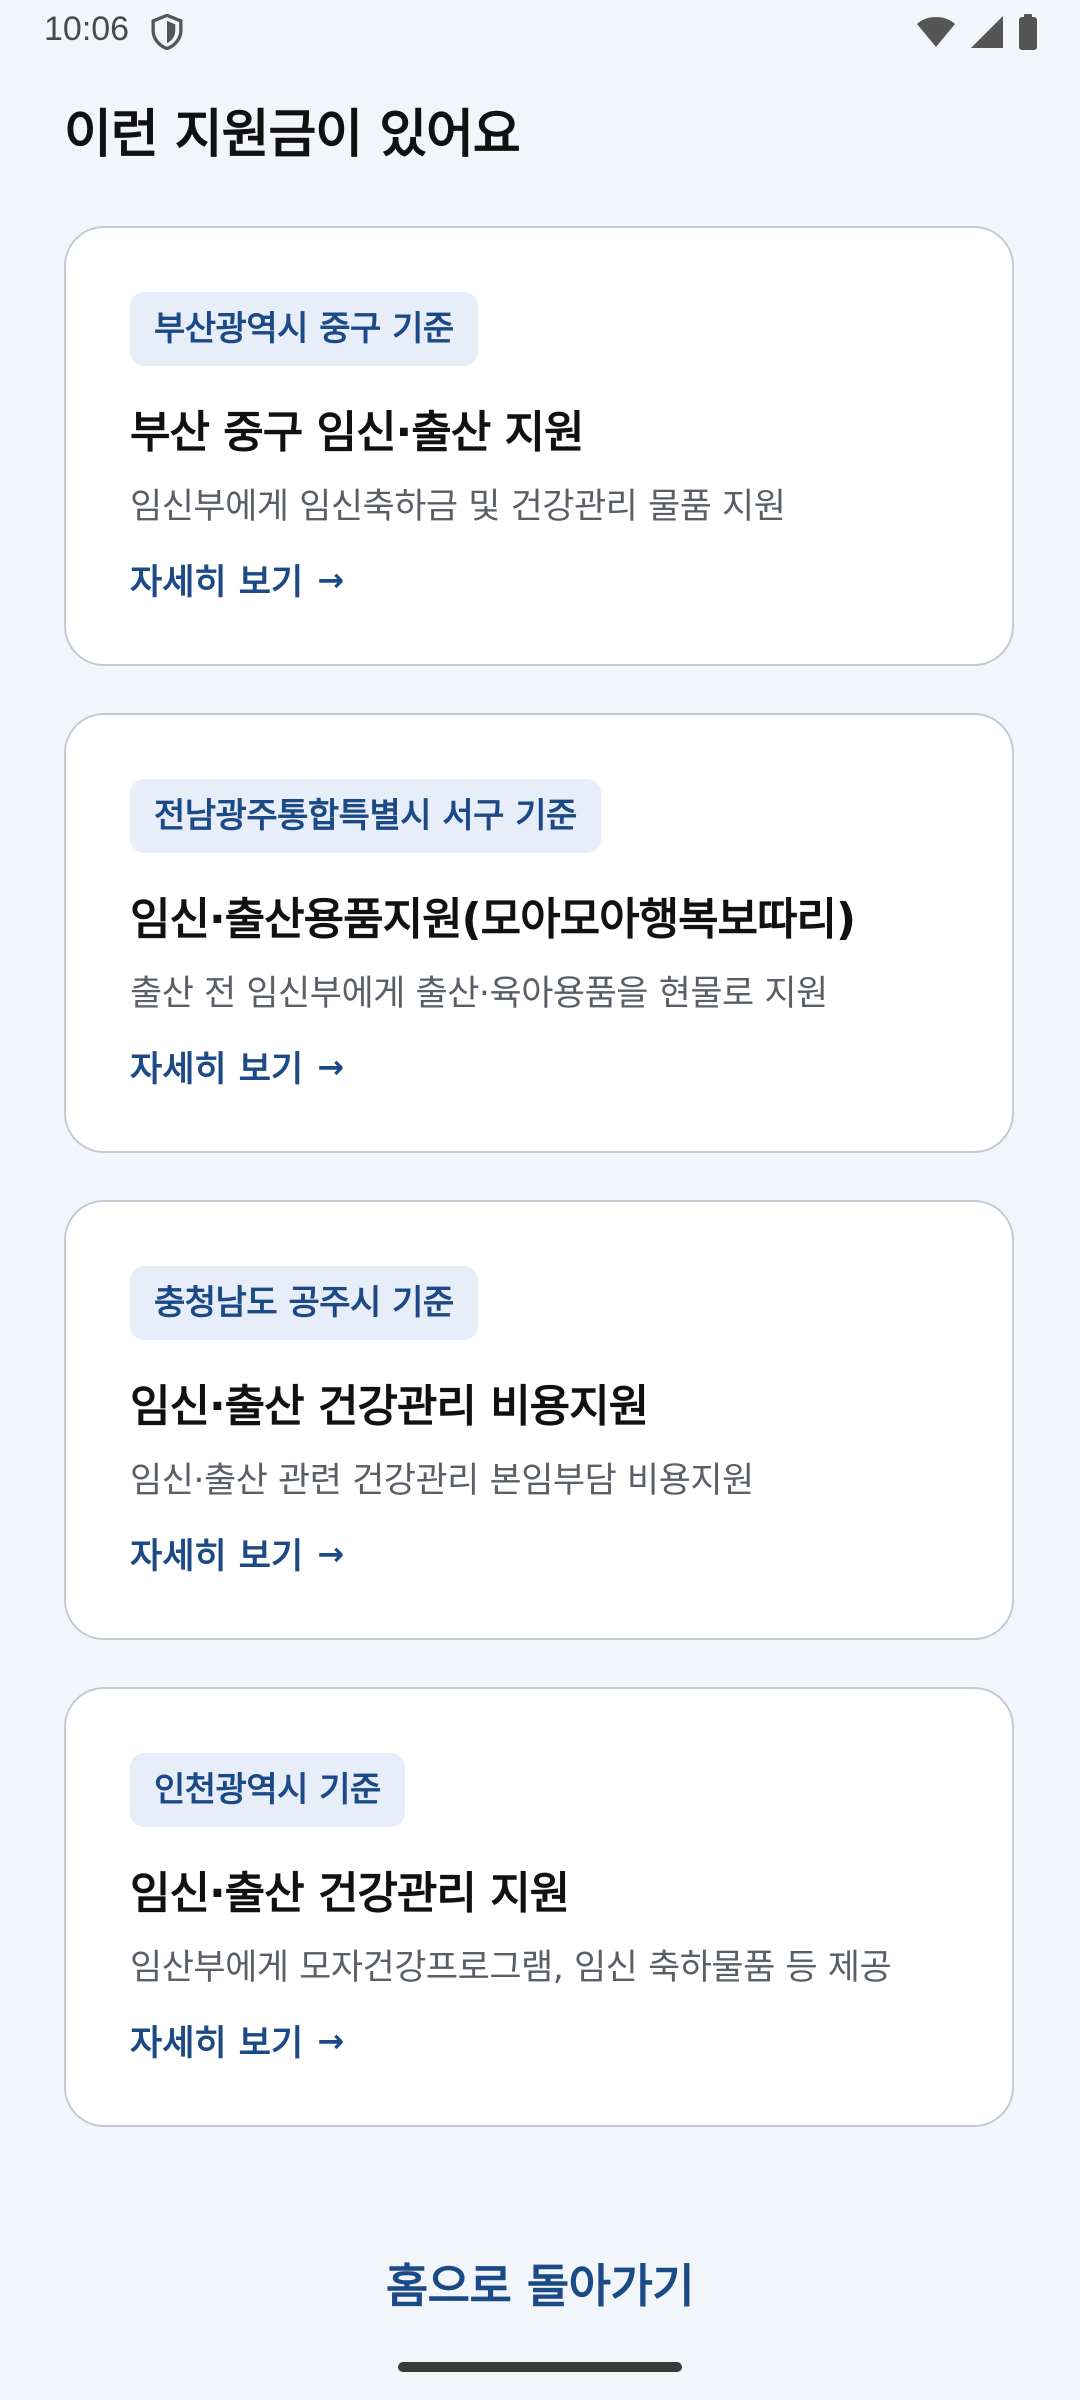 This screenshot has width=1080, height=2400. Describe the element at coordinates (479, 994) in the screenshot. I see `card-description: 출산 전 임신부에게 출산·육아용품을 현물로 지원` at that location.